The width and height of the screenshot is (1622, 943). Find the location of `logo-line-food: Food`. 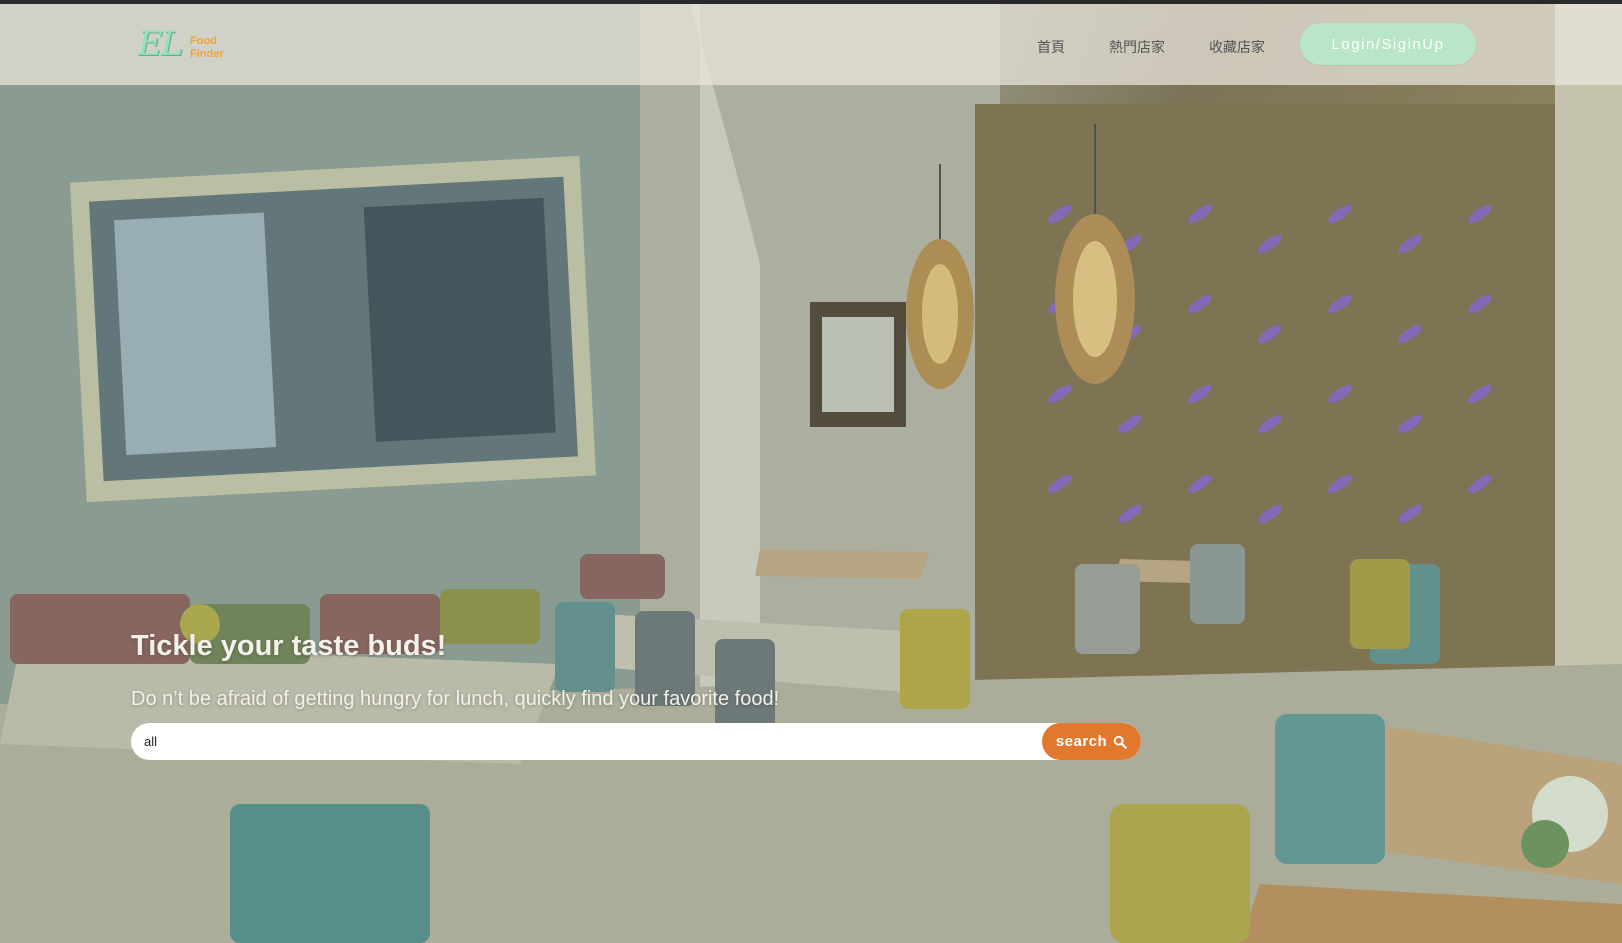

logo-line-food: Food is located at coordinates (203, 41).